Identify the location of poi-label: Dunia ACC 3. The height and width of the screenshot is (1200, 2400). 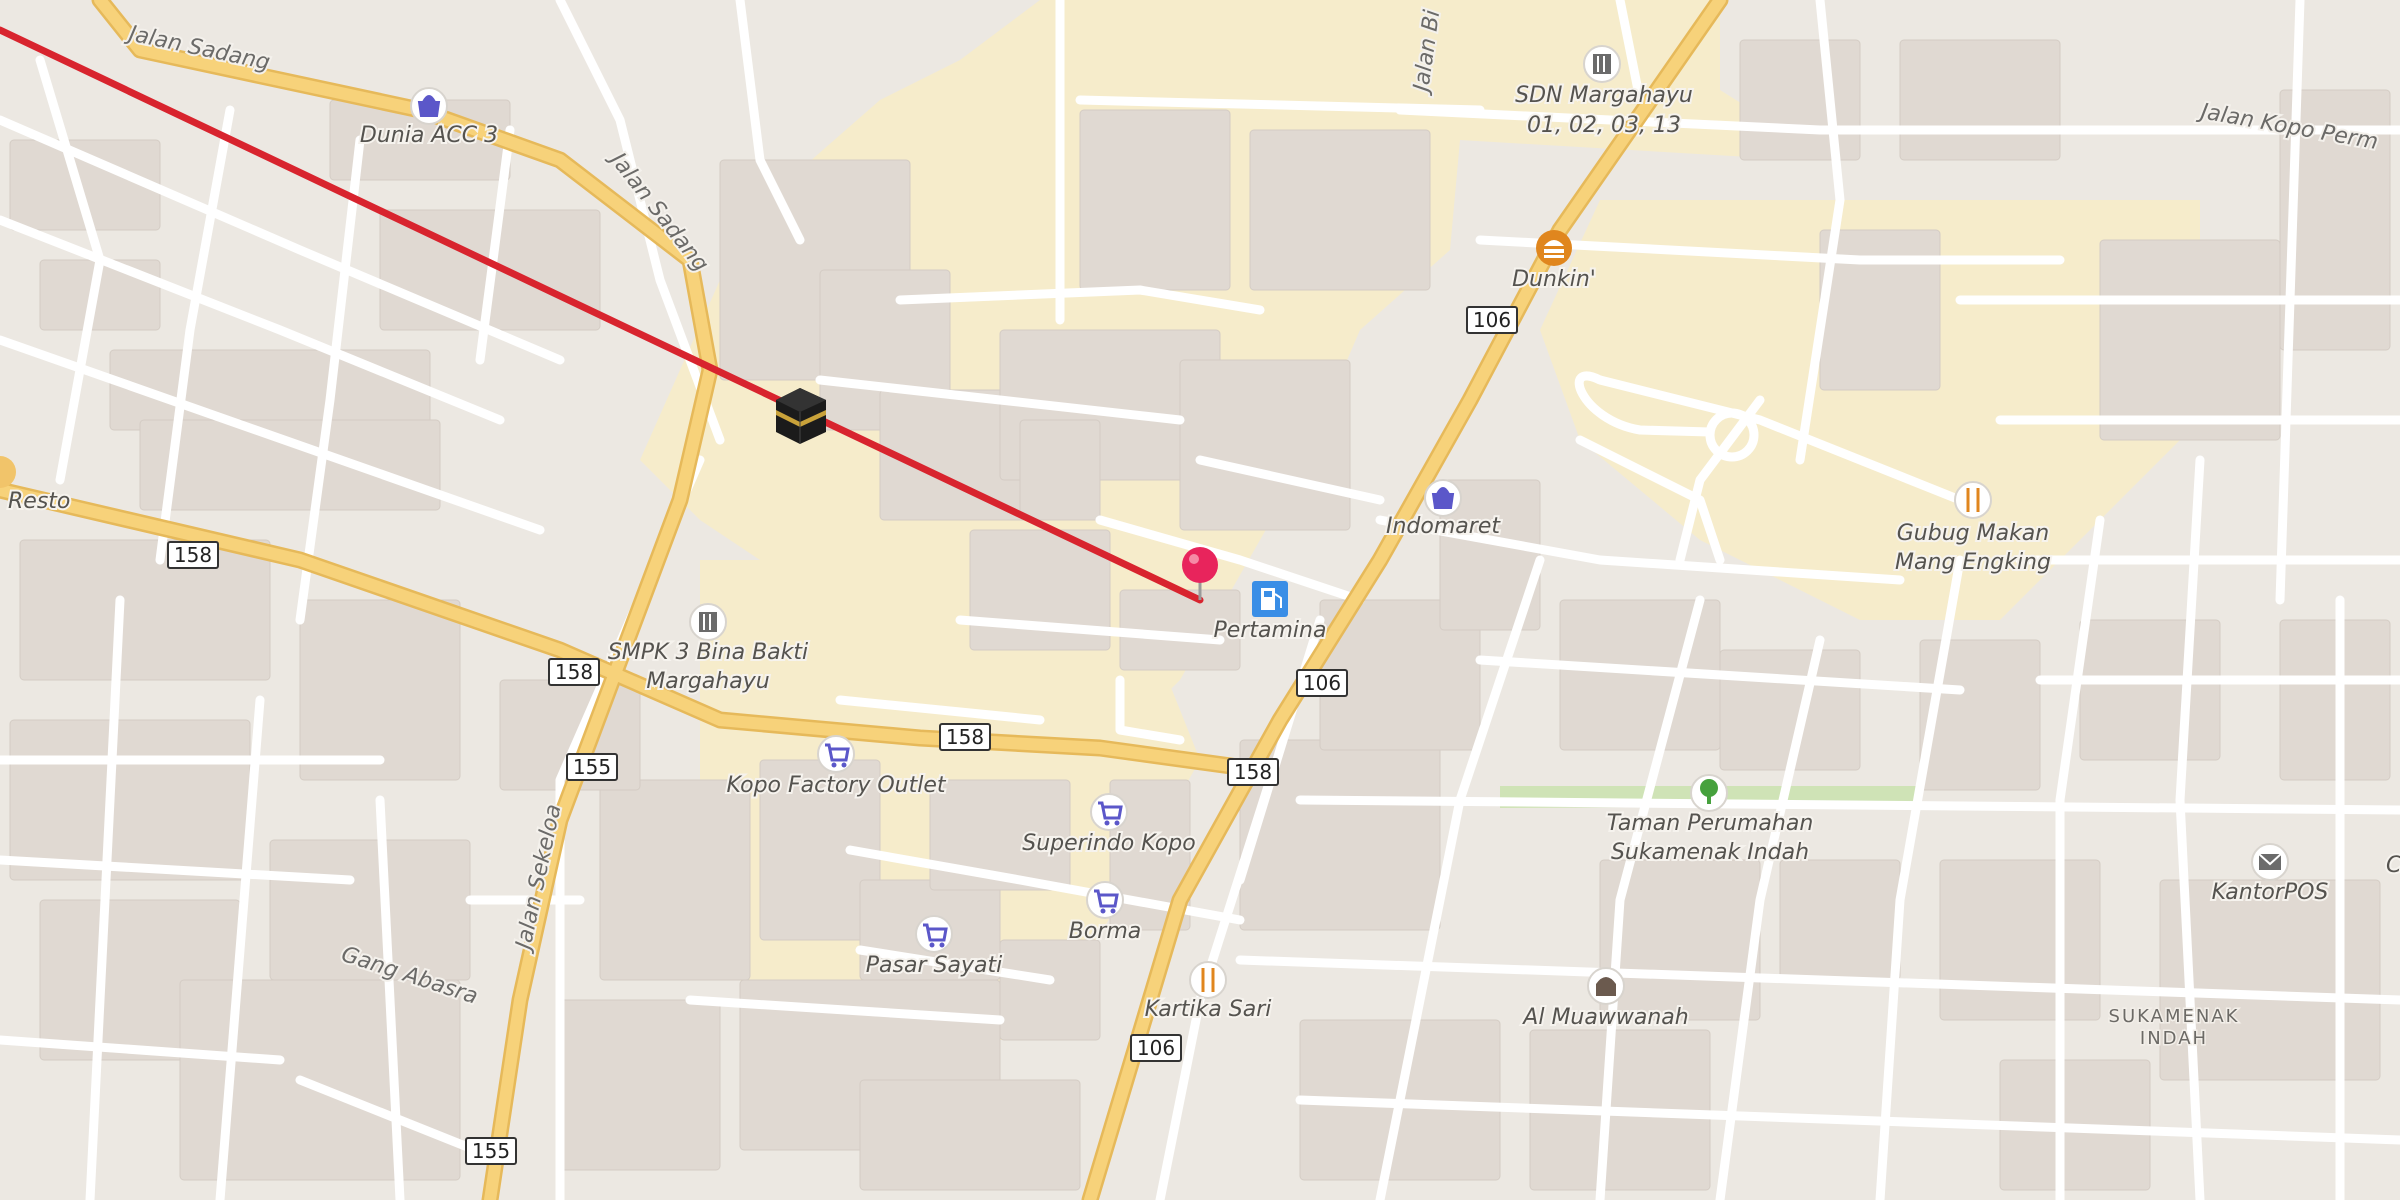
(429, 135).